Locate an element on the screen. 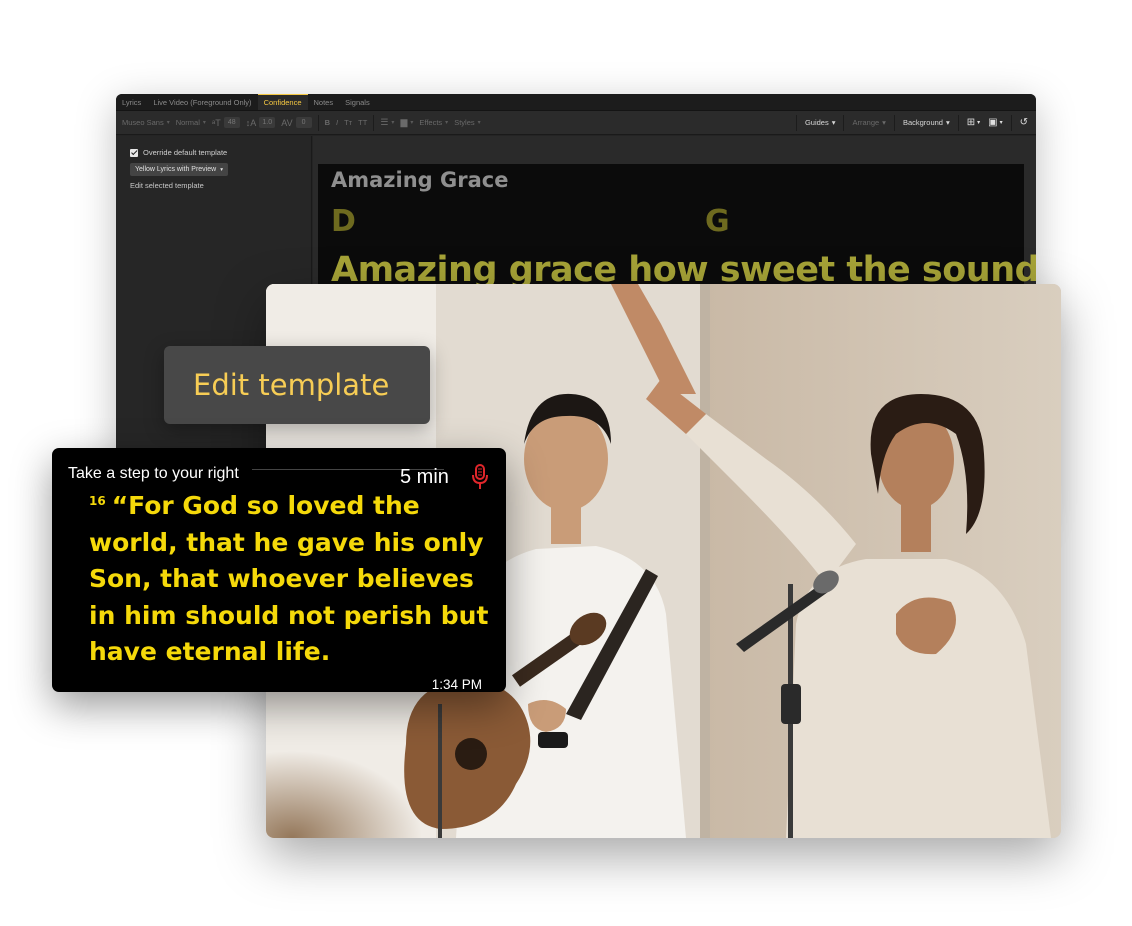  reset-icon: ↺ is located at coordinates (1023, 122).